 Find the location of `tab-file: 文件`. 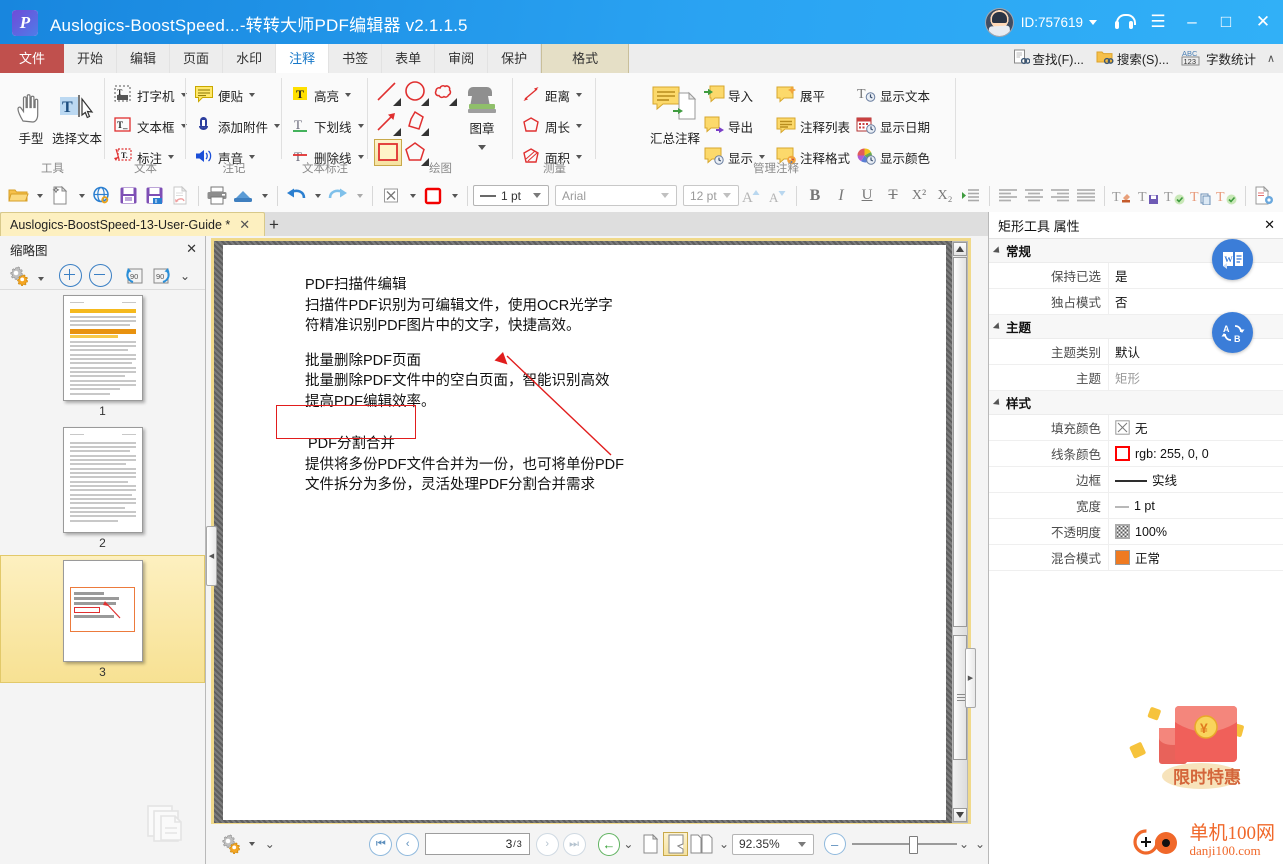

tab-file: 文件 is located at coordinates (32, 58).